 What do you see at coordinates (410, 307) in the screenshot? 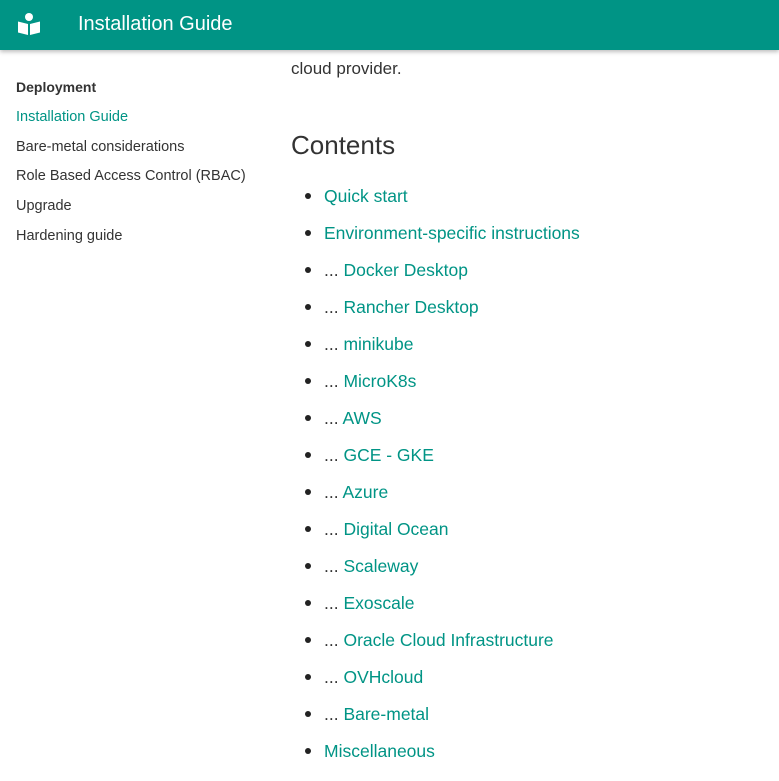
I see `toc-link: Rancher Desktop` at bounding box center [410, 307].